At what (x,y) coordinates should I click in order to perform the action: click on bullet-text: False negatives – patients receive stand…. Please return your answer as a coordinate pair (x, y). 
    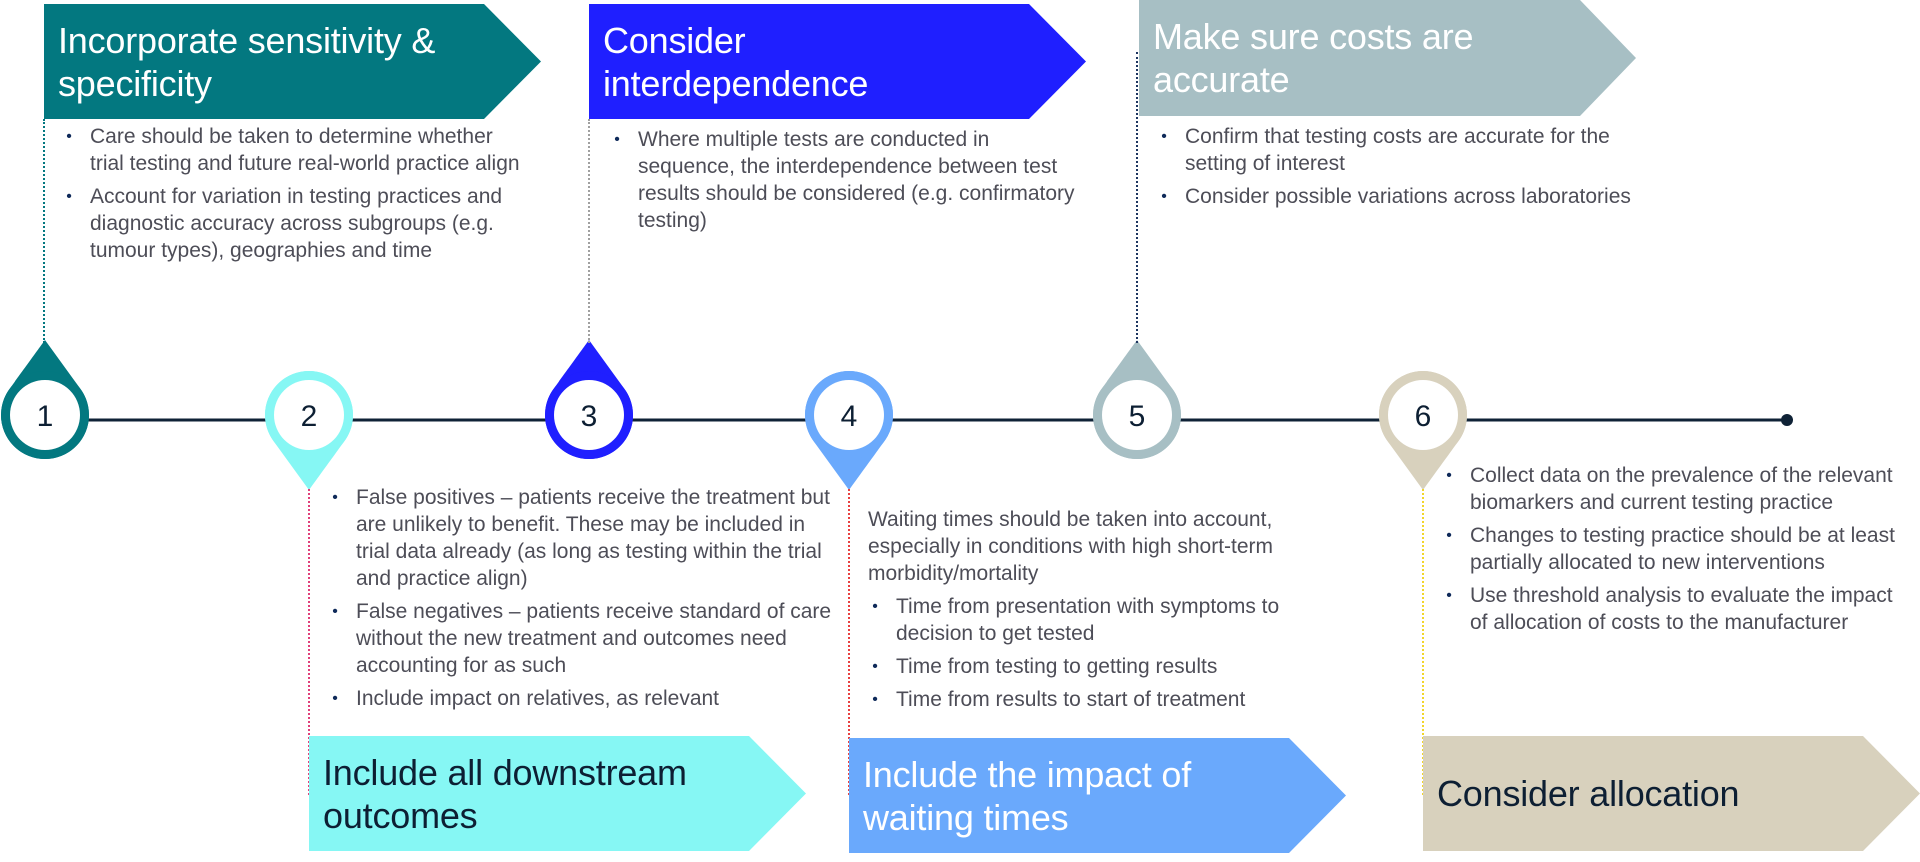
    Looking at the image, I should click on (594, 638).